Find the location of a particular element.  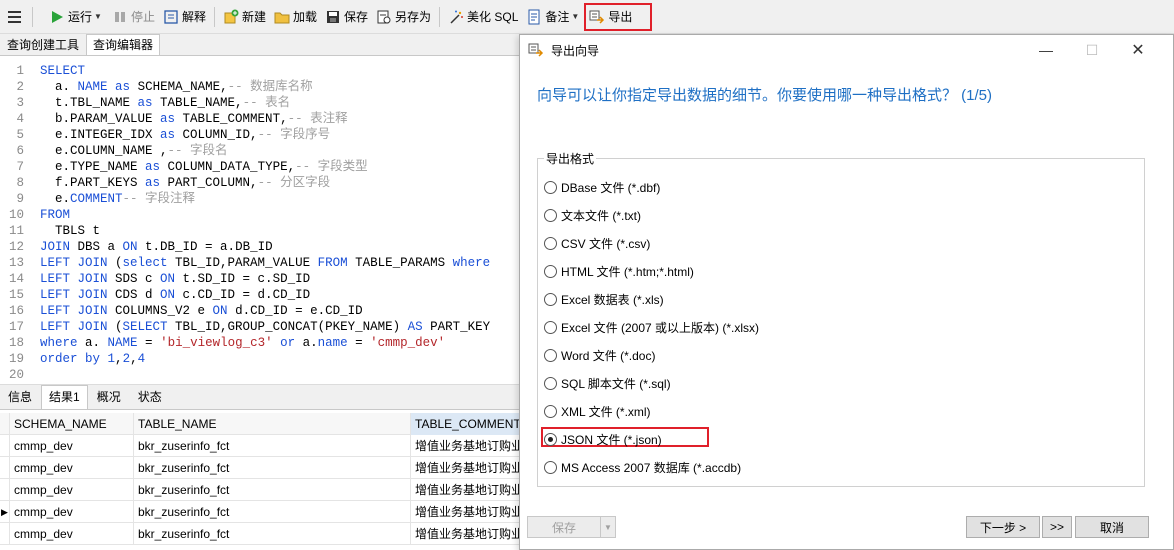

new-button: 新建 is located at coordinates (244, 17).